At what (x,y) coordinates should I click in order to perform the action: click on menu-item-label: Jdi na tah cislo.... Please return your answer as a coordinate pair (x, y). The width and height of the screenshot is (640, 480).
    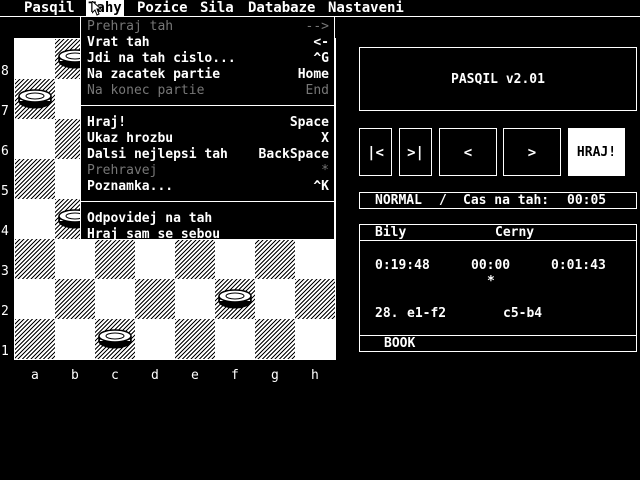
    Looking at the image, I should click on (161, 58).